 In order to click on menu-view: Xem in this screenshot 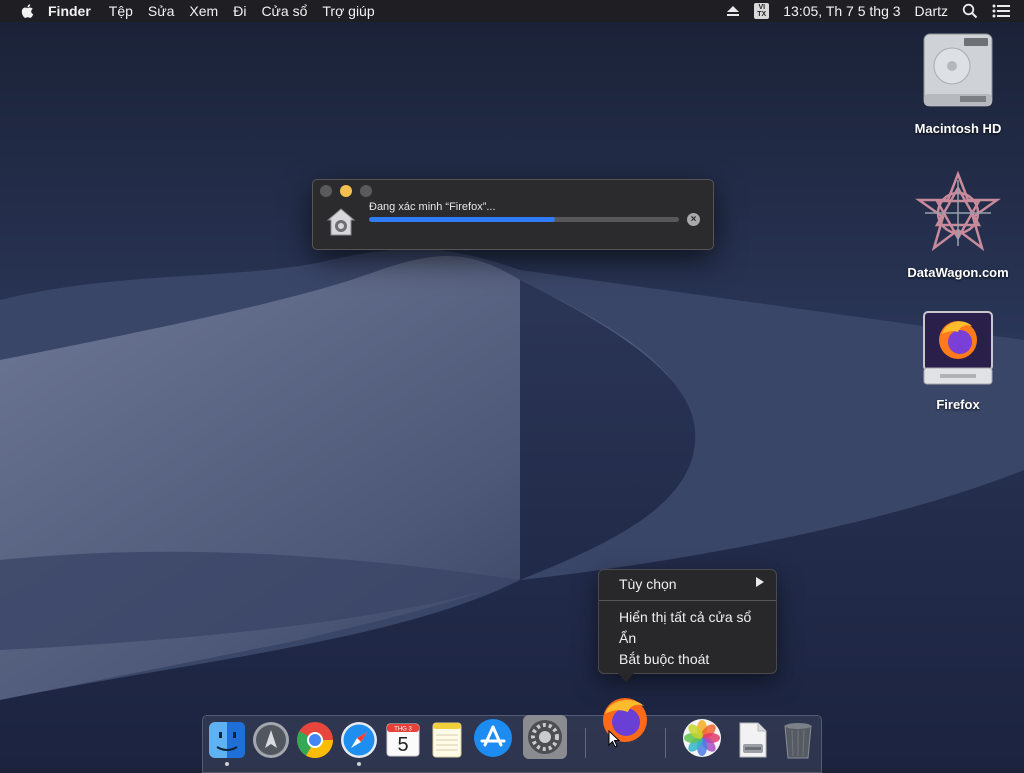, I will do `click(203, 11)`.